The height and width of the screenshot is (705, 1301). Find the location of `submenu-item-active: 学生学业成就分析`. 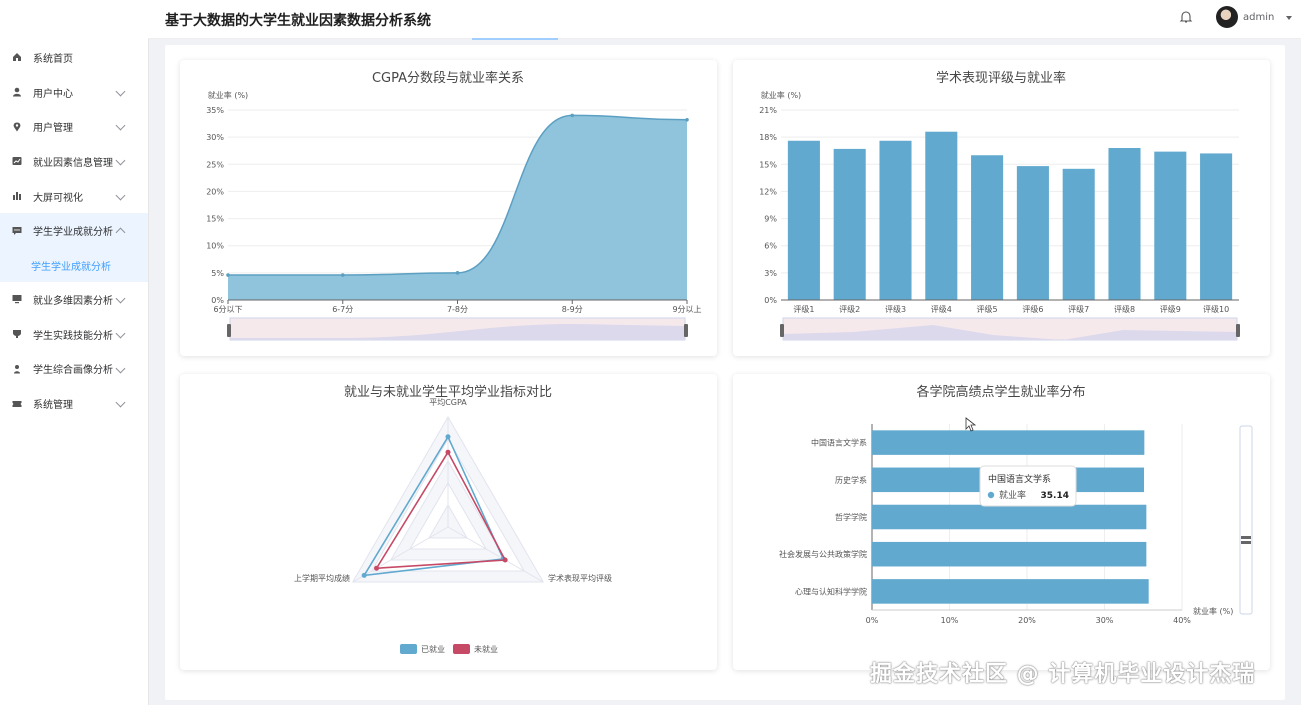

submenu-item-active: 学生学业成就分析 is located at coordinates (74, 265).